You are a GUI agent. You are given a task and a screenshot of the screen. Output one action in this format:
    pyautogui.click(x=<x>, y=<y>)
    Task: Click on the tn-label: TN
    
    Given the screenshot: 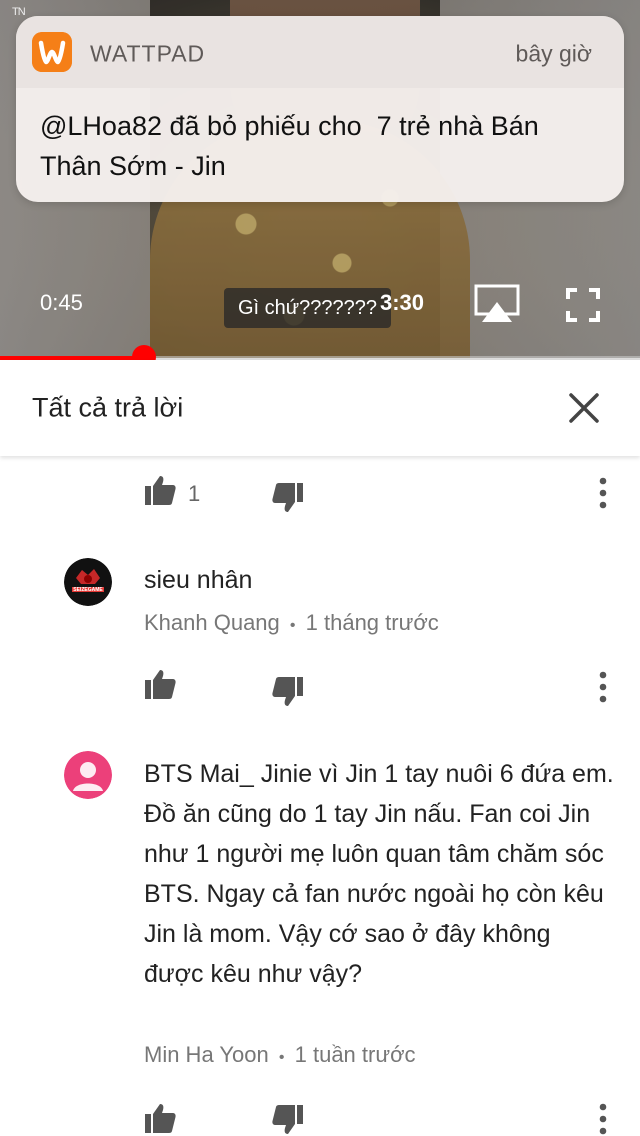 What is the action you would take?
    pyautogui.click(x=19, y=12)
    